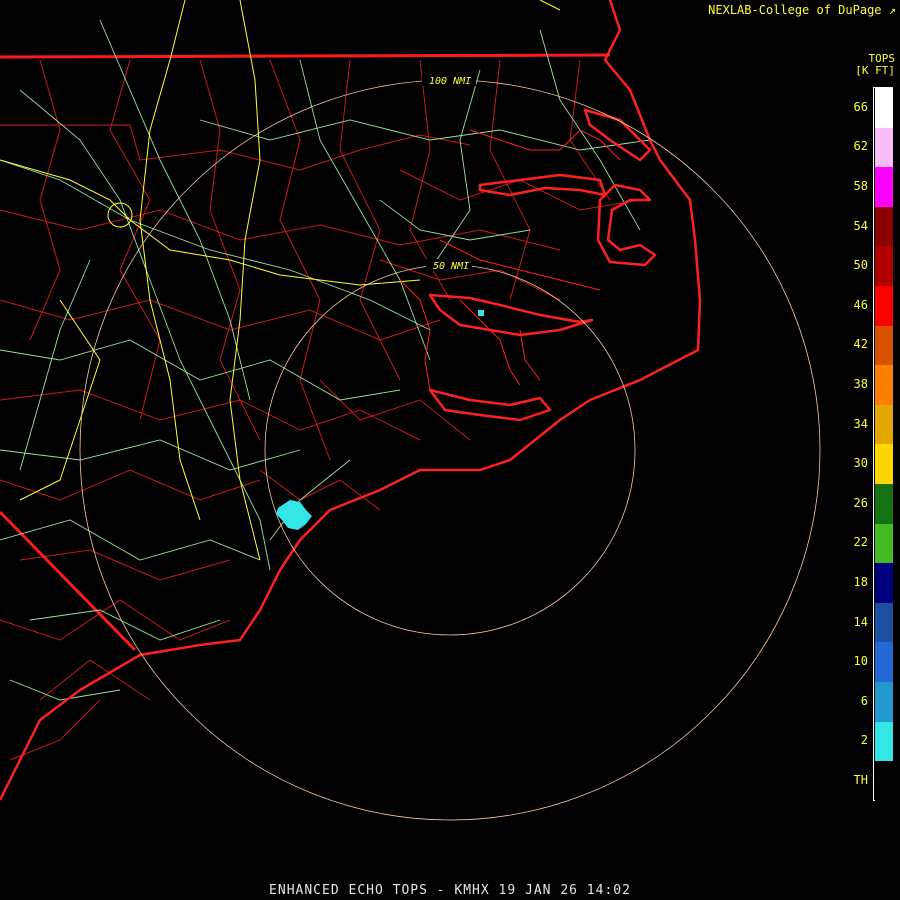  I want to click on legend-label: 50, so click(860, 265).